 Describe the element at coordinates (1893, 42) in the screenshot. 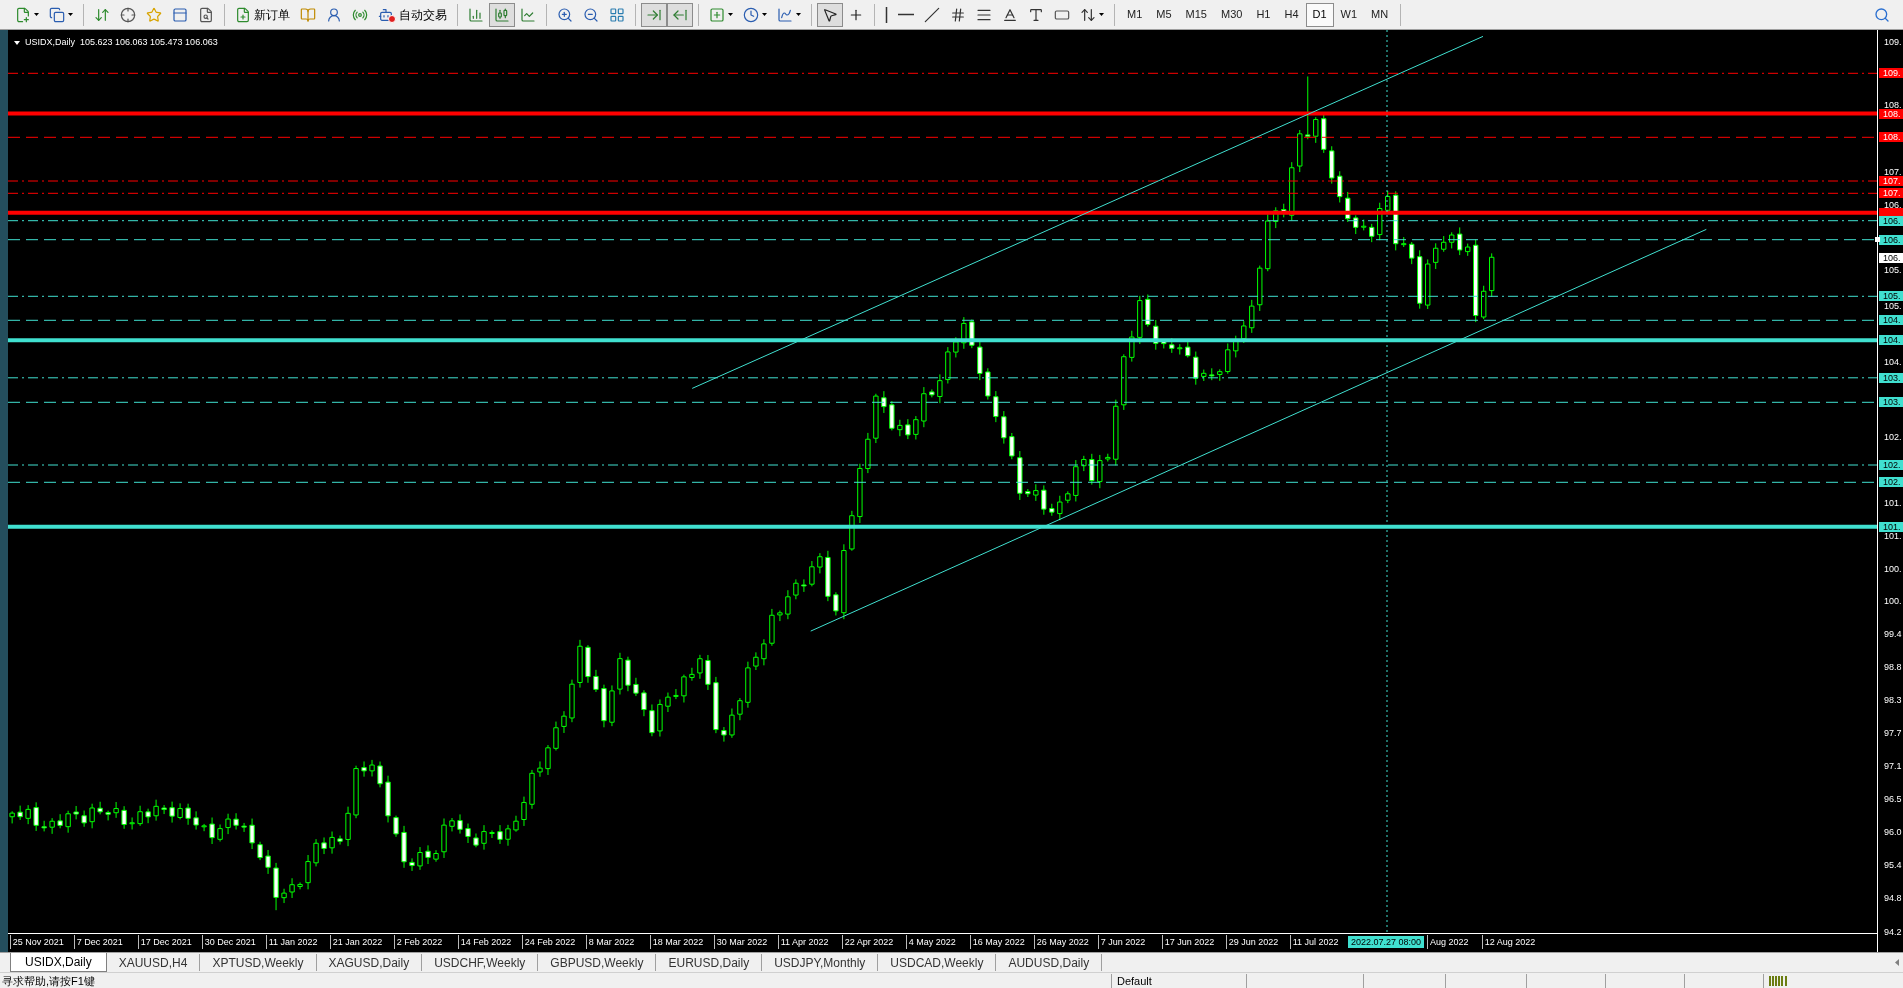

I see `price-tick-label: 109.` at that location.